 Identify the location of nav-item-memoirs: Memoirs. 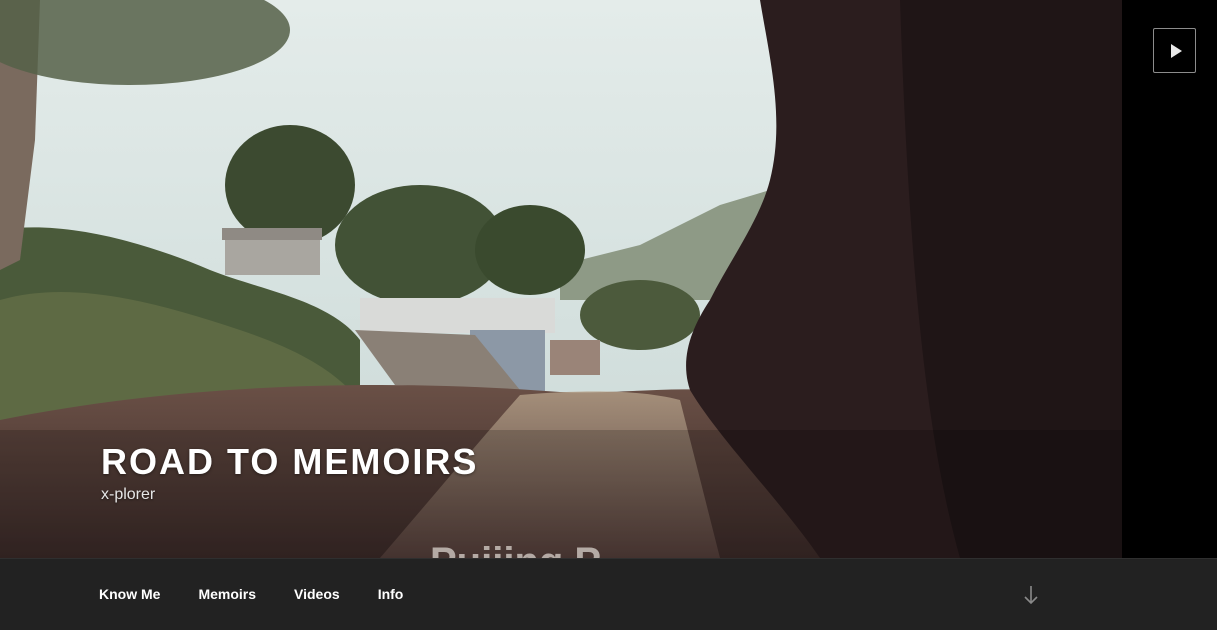
(227, 594).